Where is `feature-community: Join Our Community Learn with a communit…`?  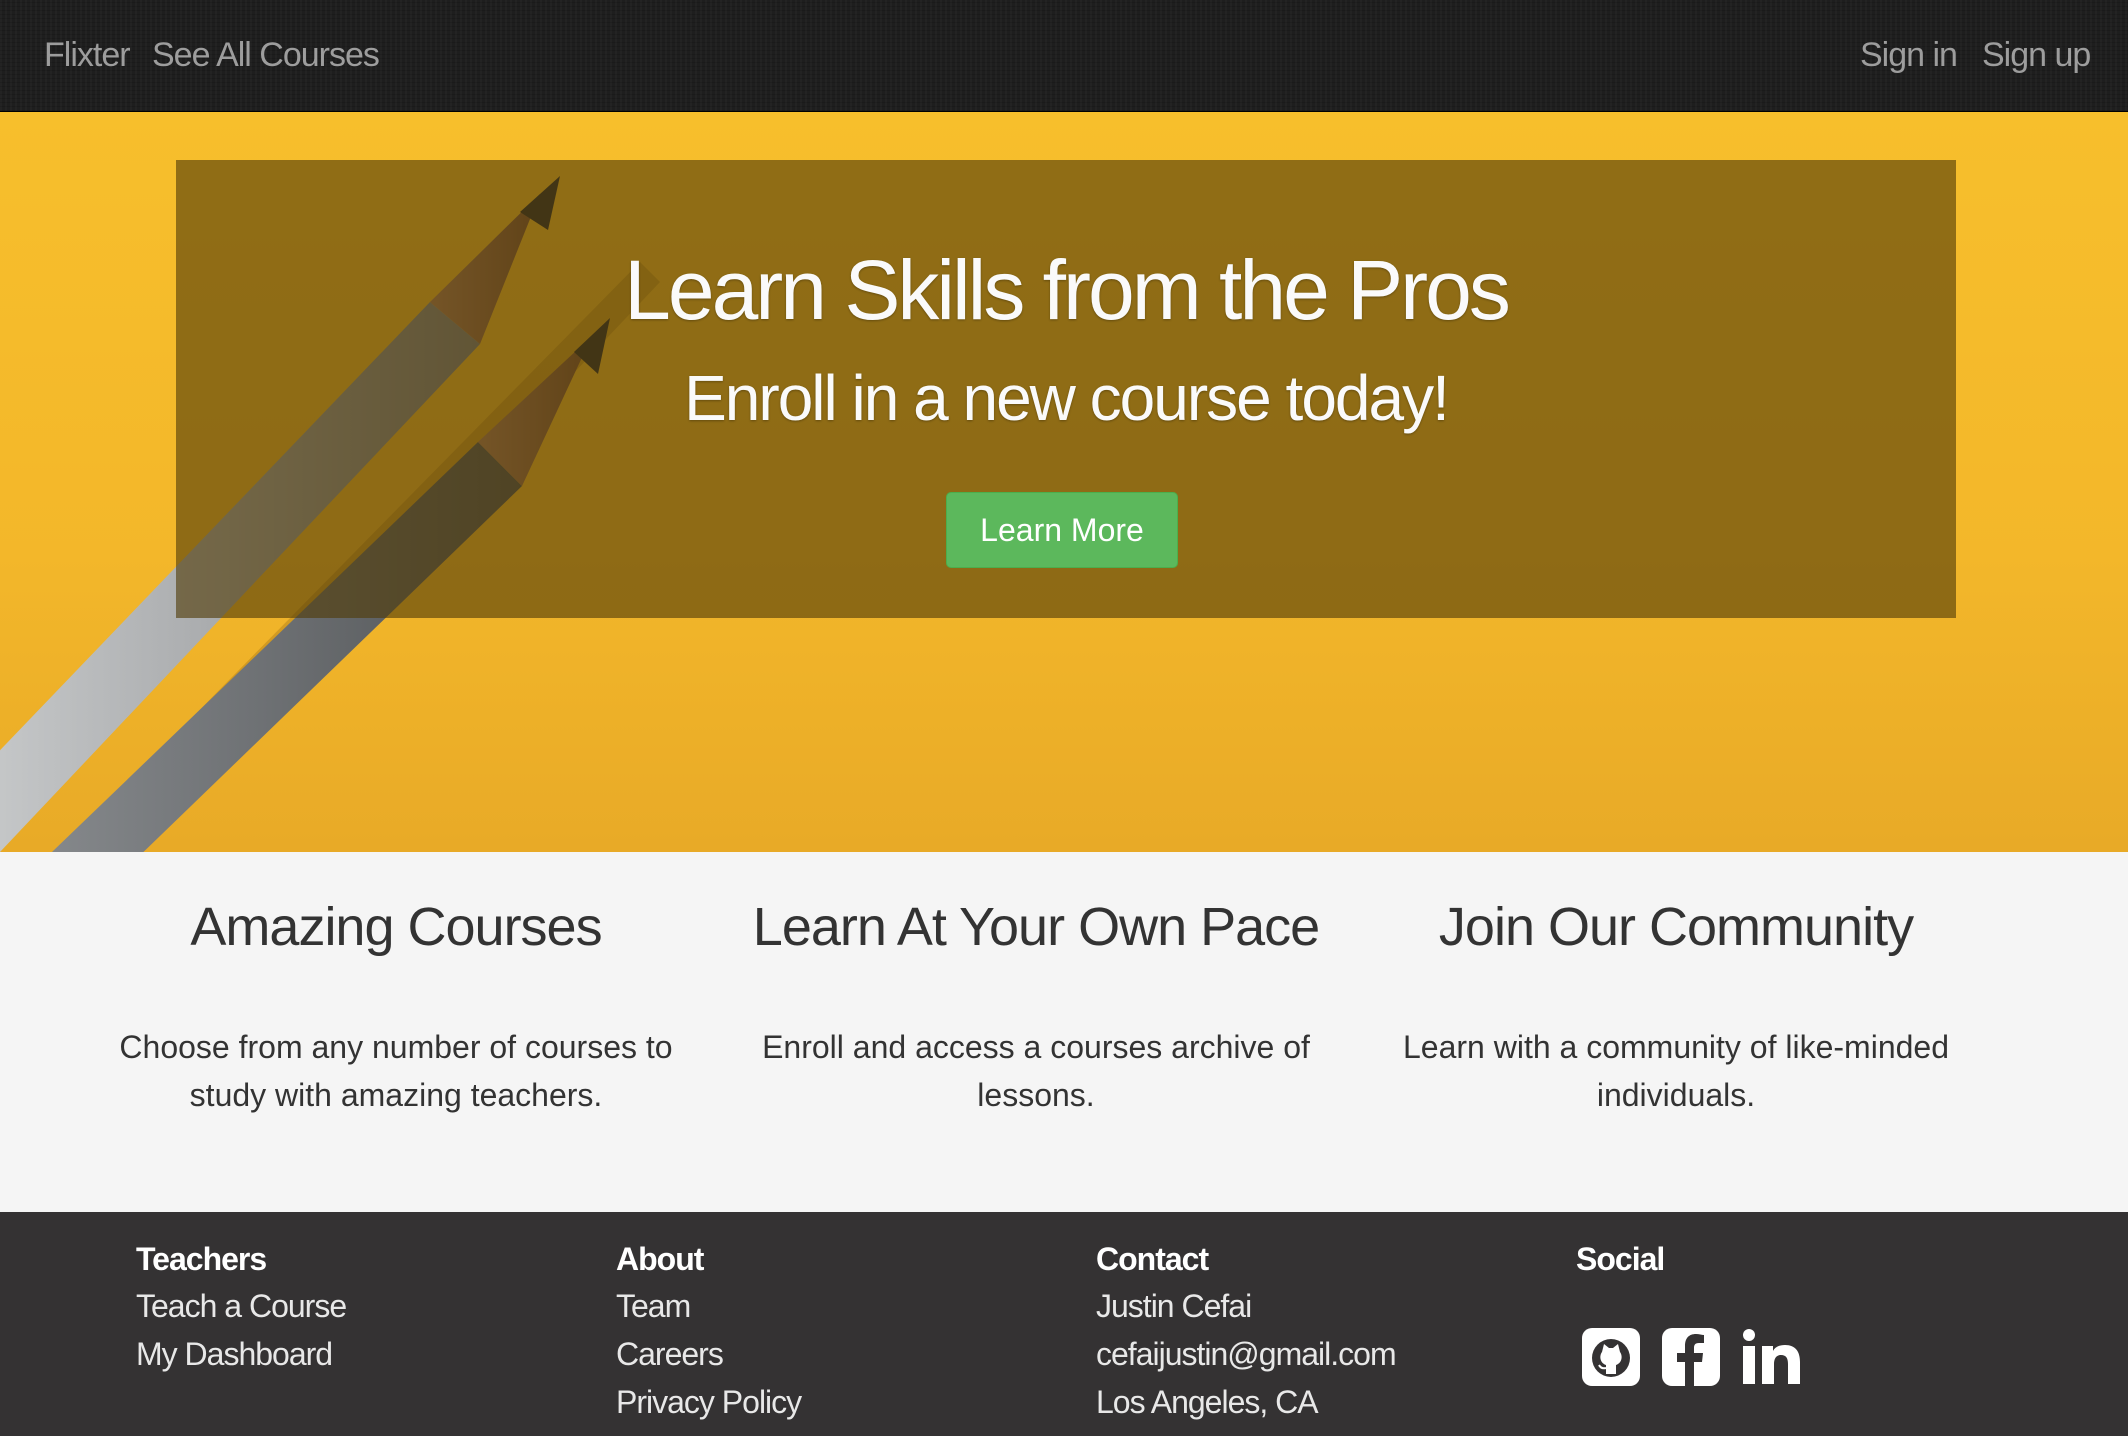 feature-community: Join Our Community Learn with a communit… is located at coordinates (1676, 1008).